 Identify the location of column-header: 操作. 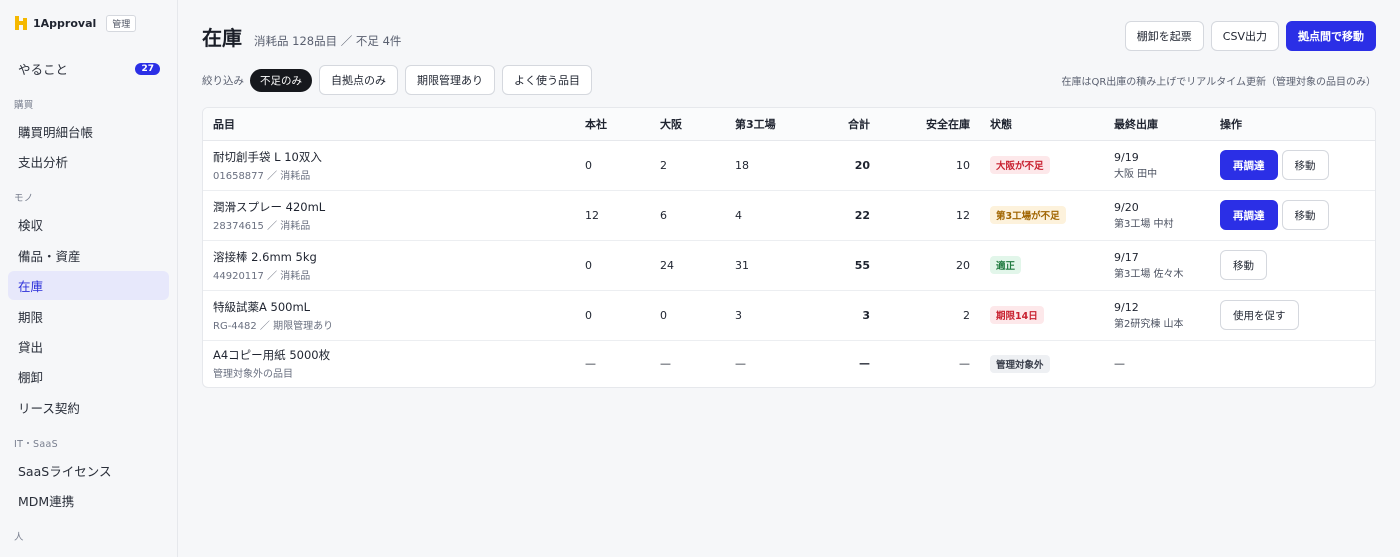
(1292, 124).